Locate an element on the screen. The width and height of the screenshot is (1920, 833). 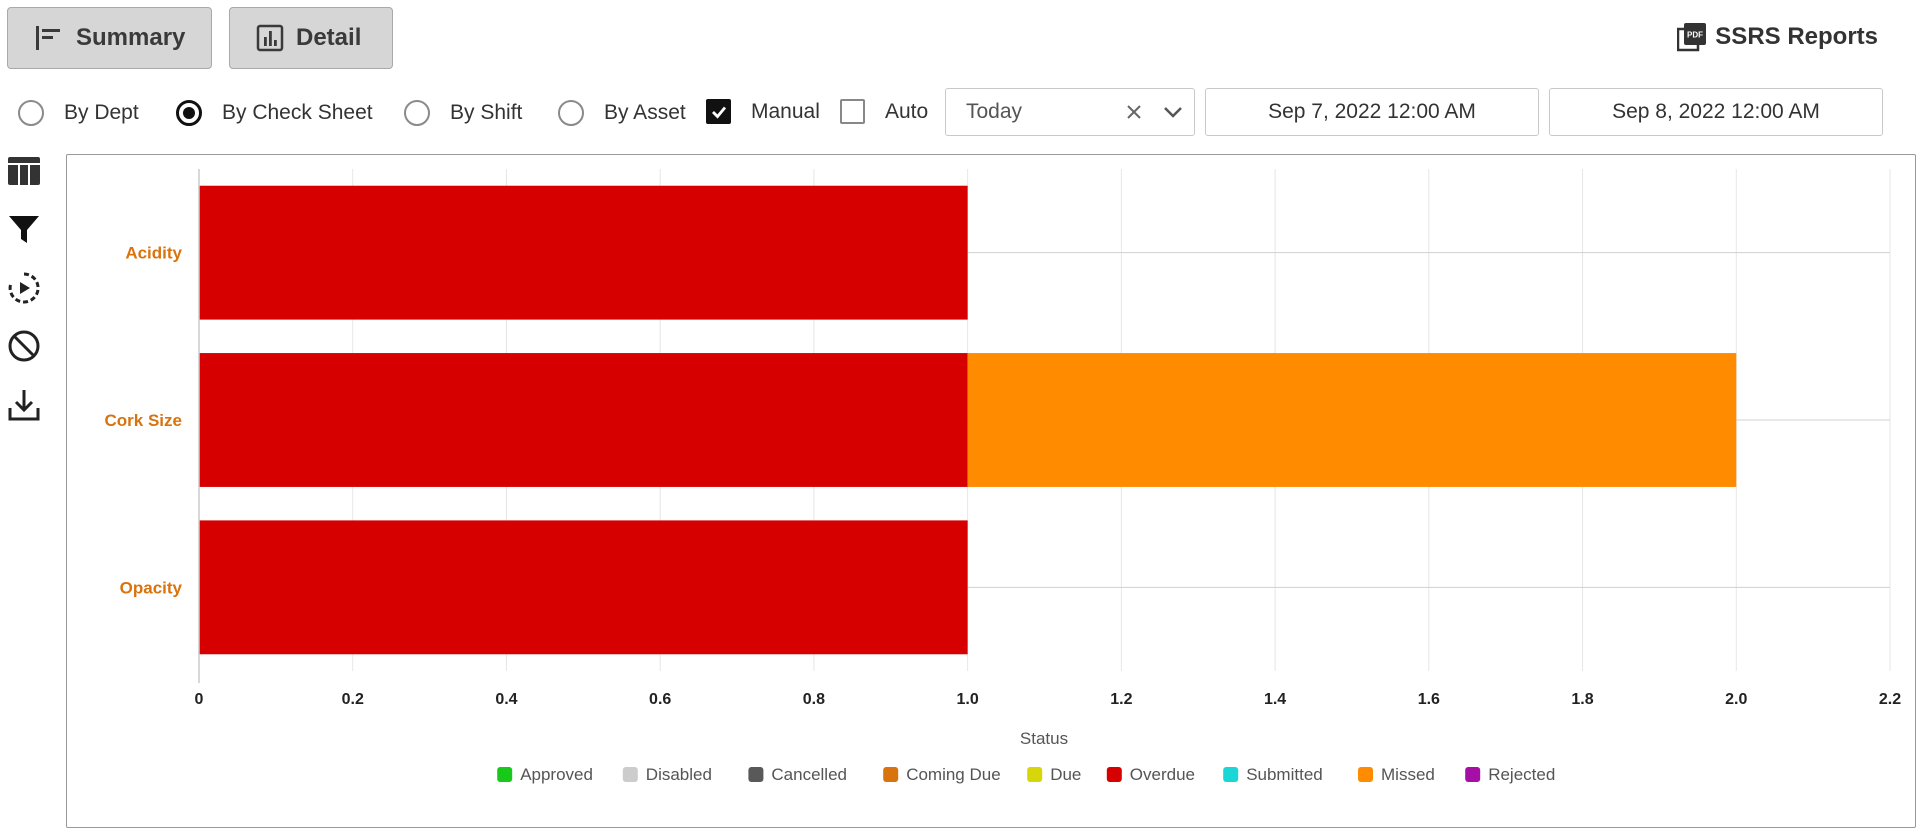
manual-checkbox: Manual is located at coordinates (763, 111).